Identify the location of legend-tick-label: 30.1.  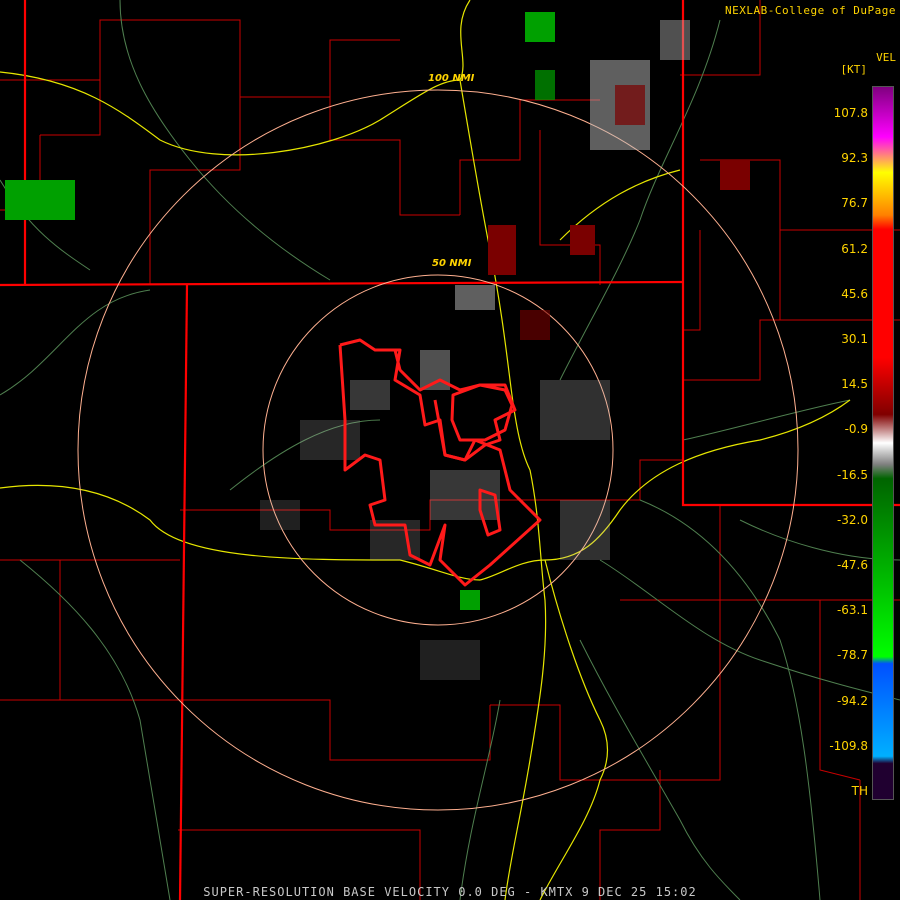
(854, 339).